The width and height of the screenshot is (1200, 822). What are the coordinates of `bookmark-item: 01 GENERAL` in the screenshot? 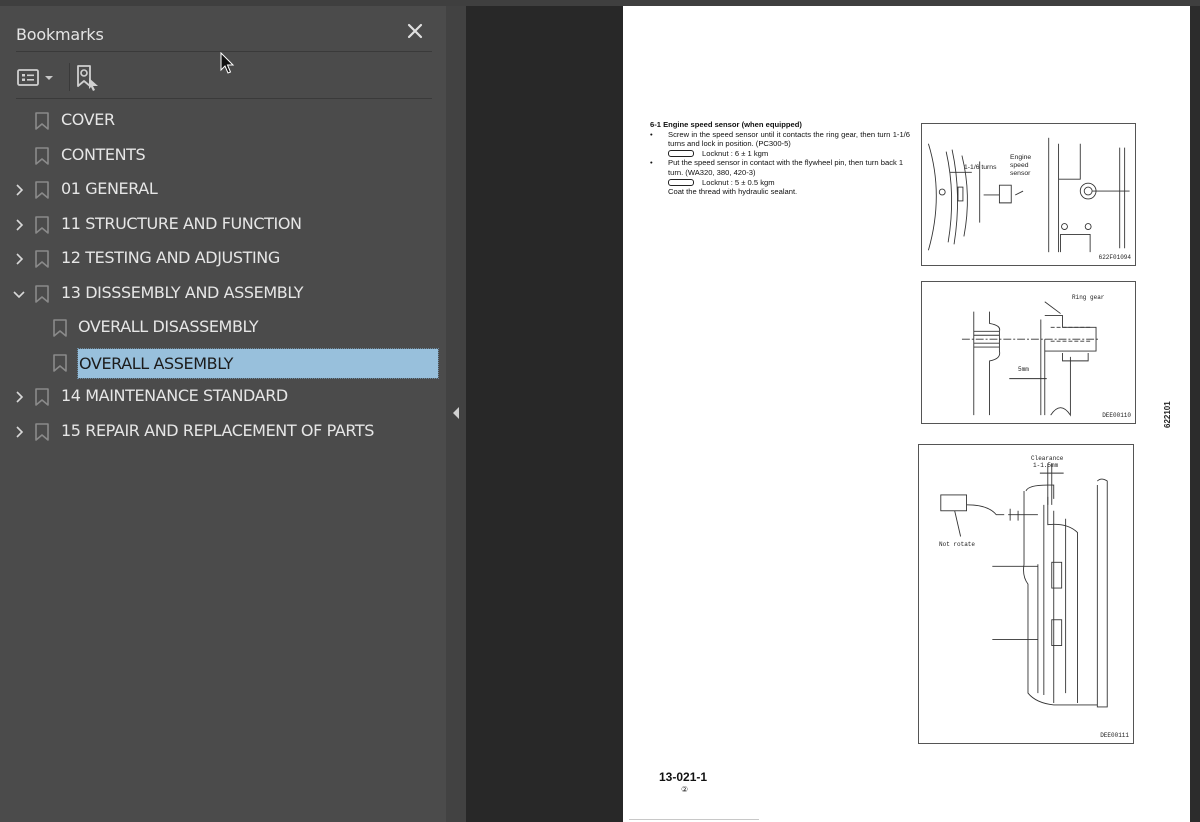 It's located at (223, 190).